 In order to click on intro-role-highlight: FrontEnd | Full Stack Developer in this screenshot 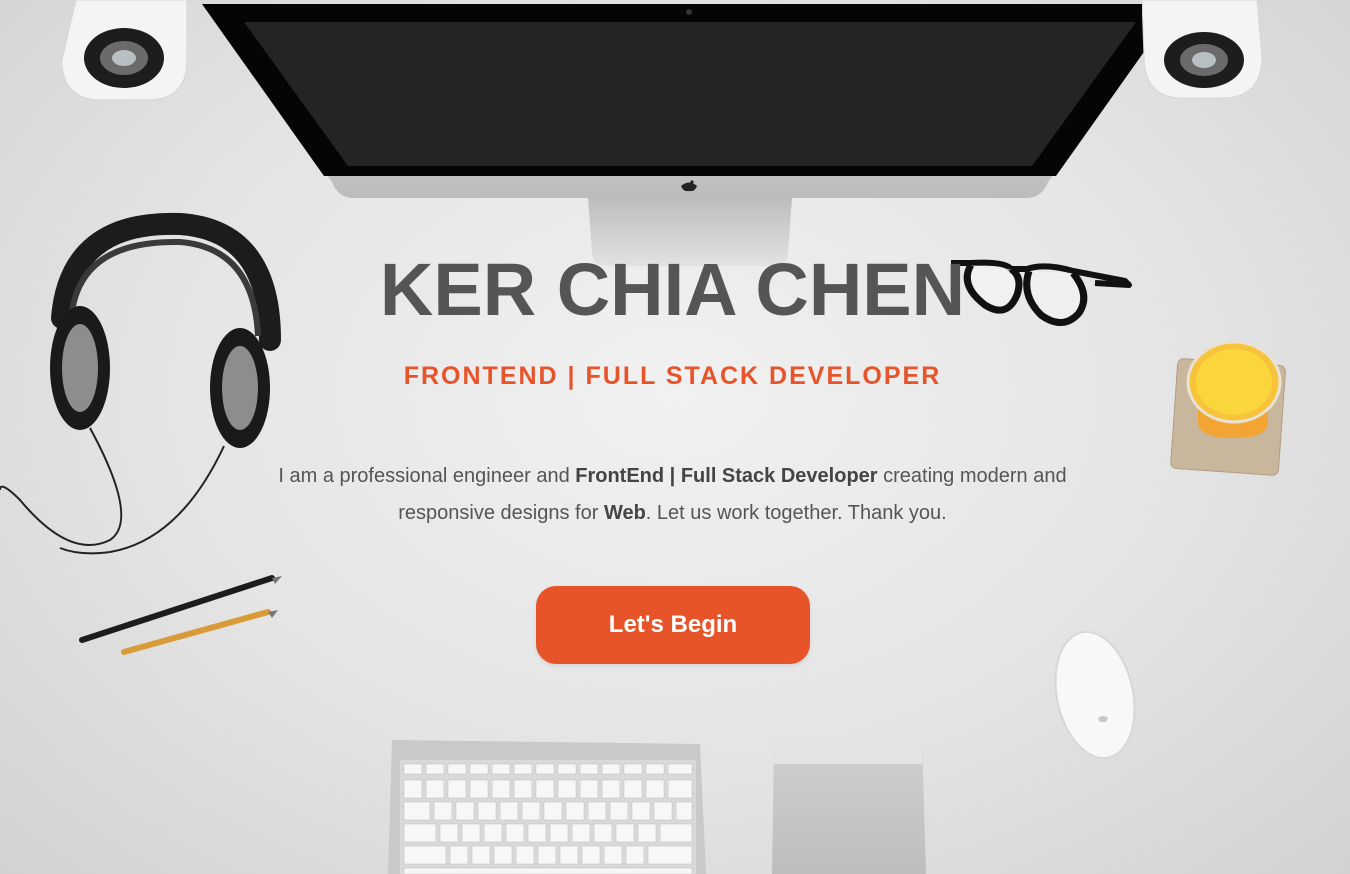, I will do `click(726, 476)`.